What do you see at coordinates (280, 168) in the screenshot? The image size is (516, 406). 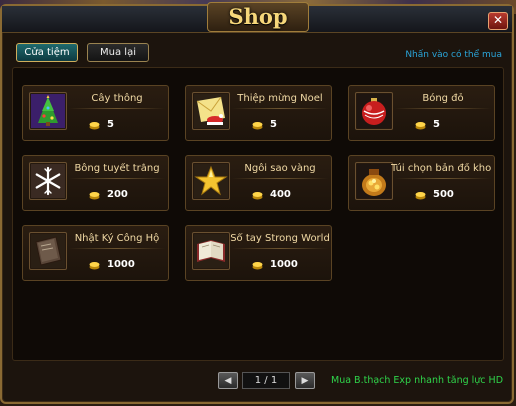 I see `item-name: Ngôi sao vàng` at bounding box center [280, 168].